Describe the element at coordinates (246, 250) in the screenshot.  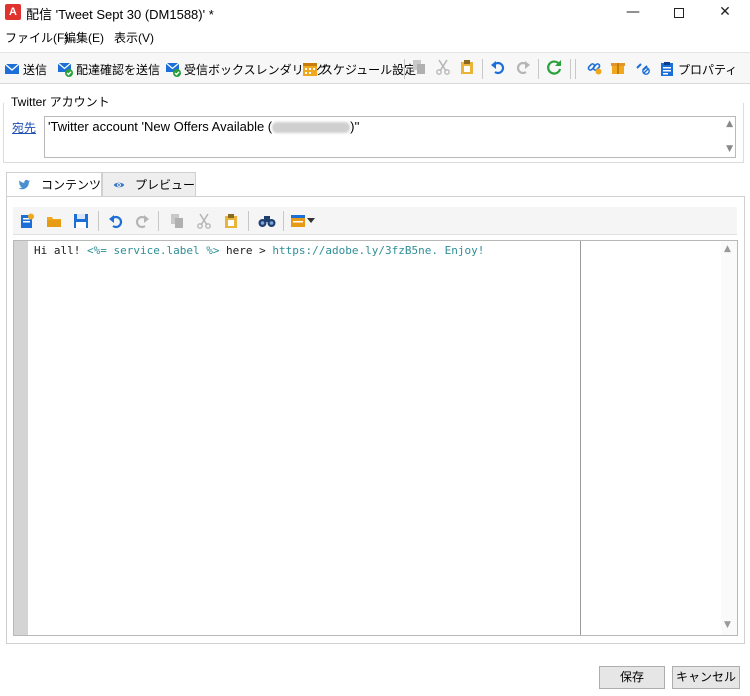
I see `code-text: here >` at that location.